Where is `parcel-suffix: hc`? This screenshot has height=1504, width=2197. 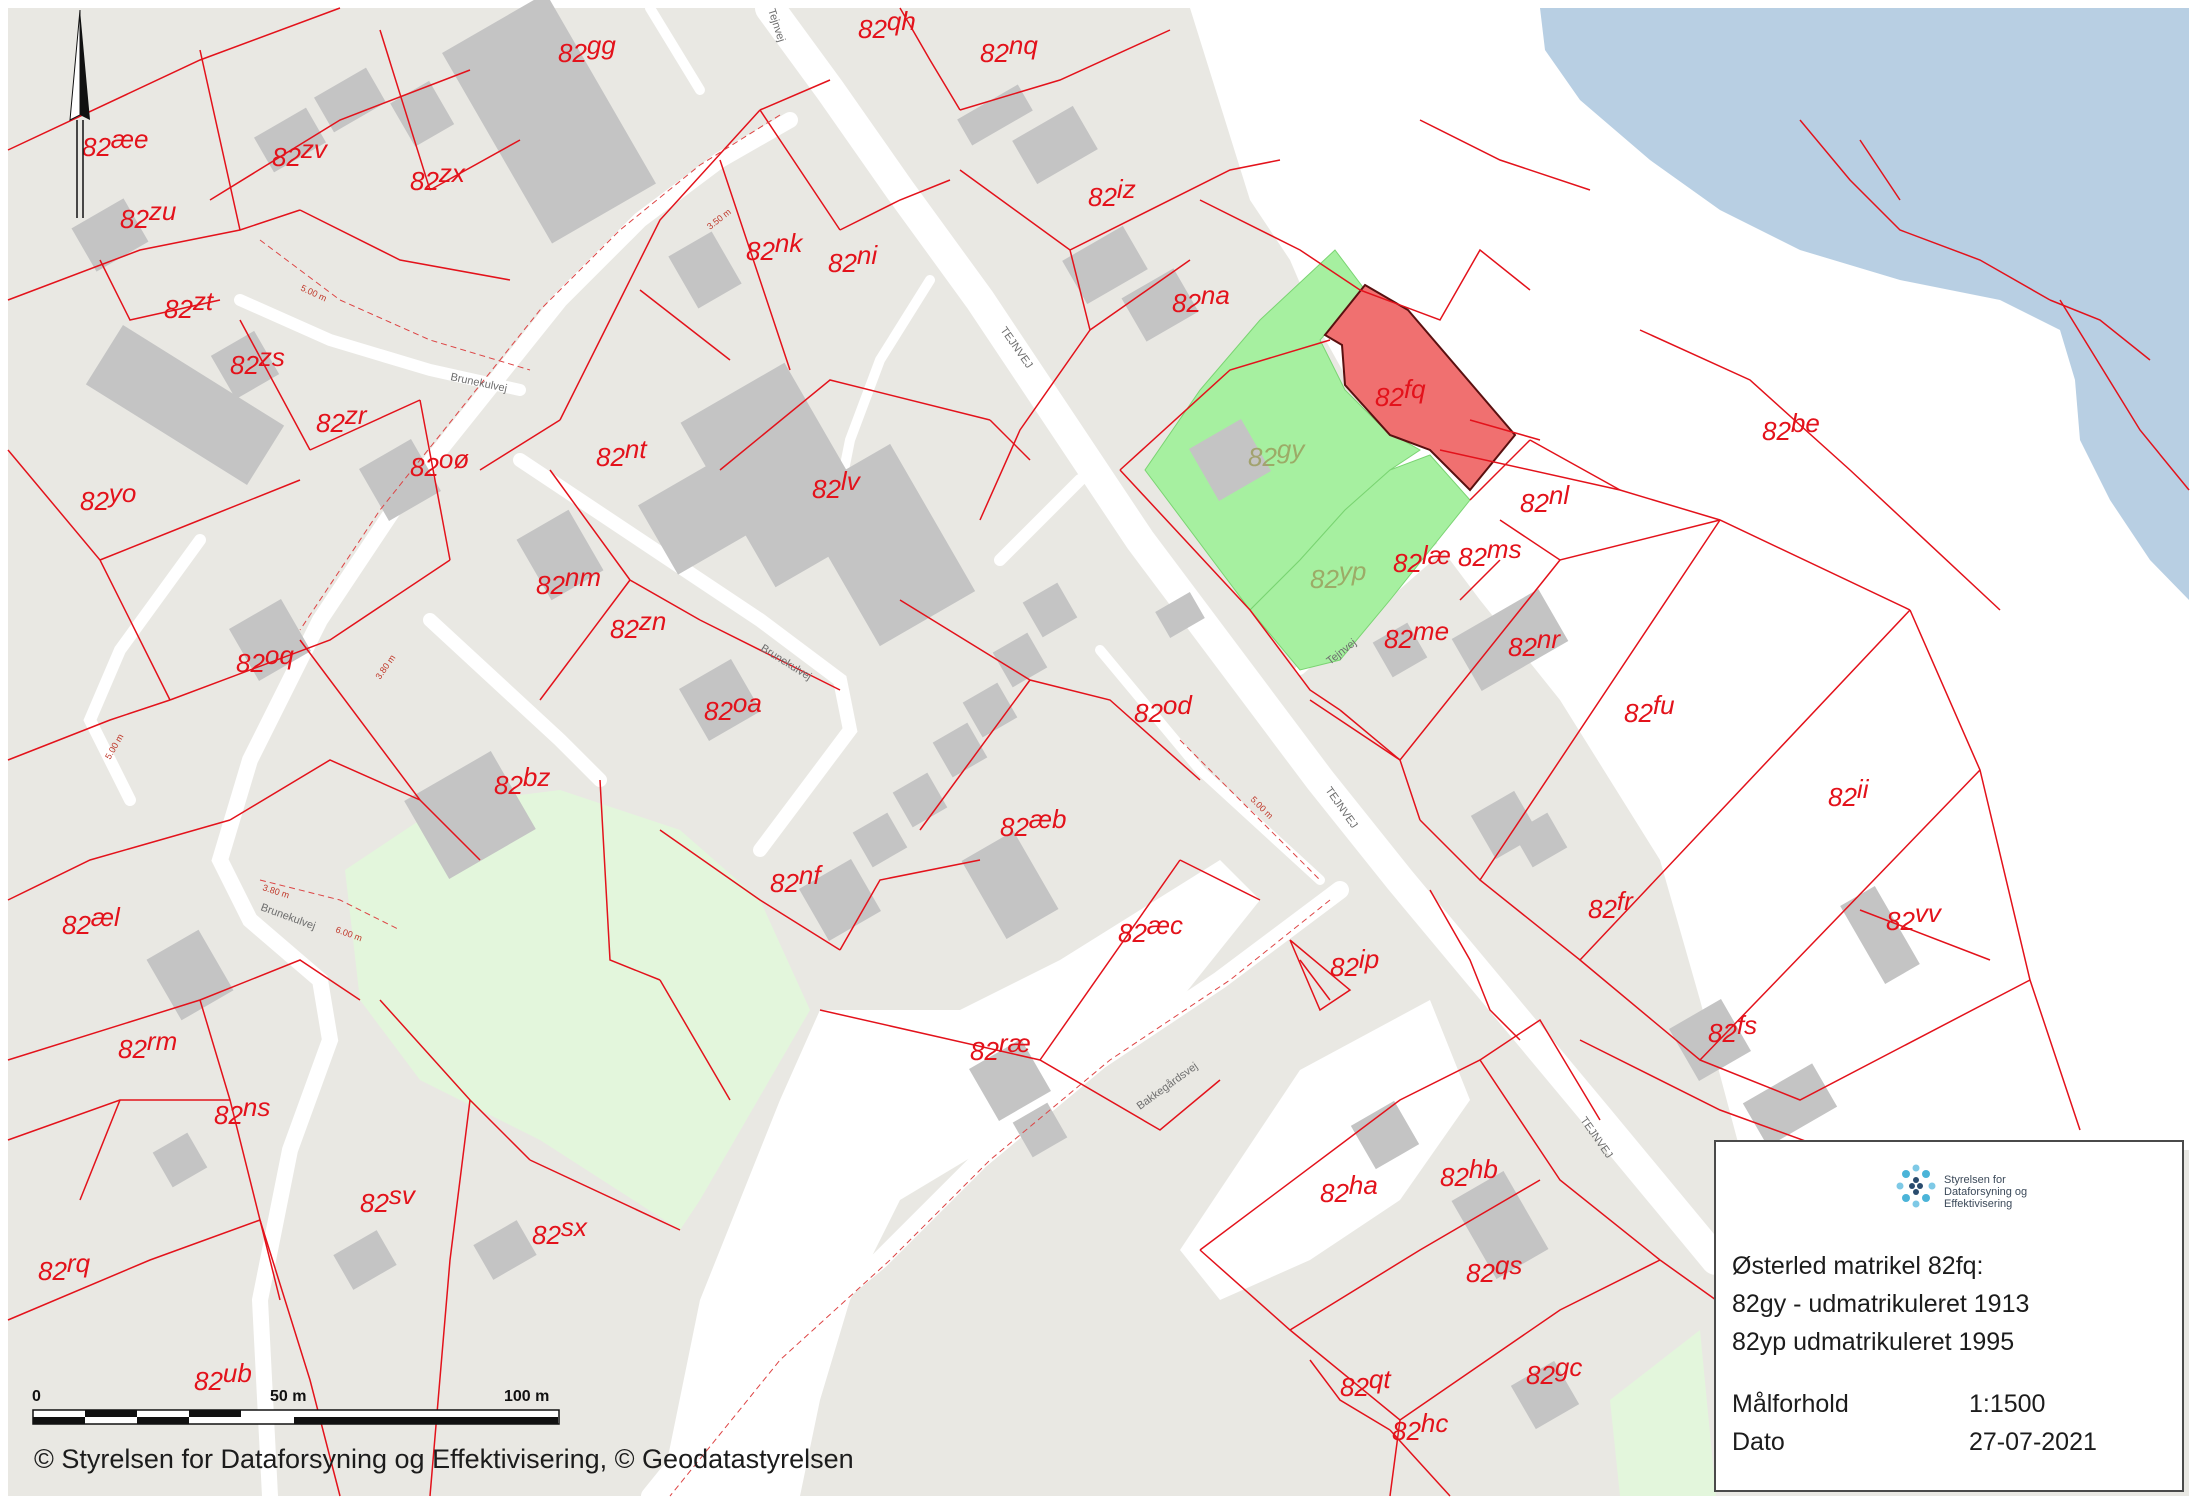 parcel-suffix: hc is located at coordinates (1434, 1423).